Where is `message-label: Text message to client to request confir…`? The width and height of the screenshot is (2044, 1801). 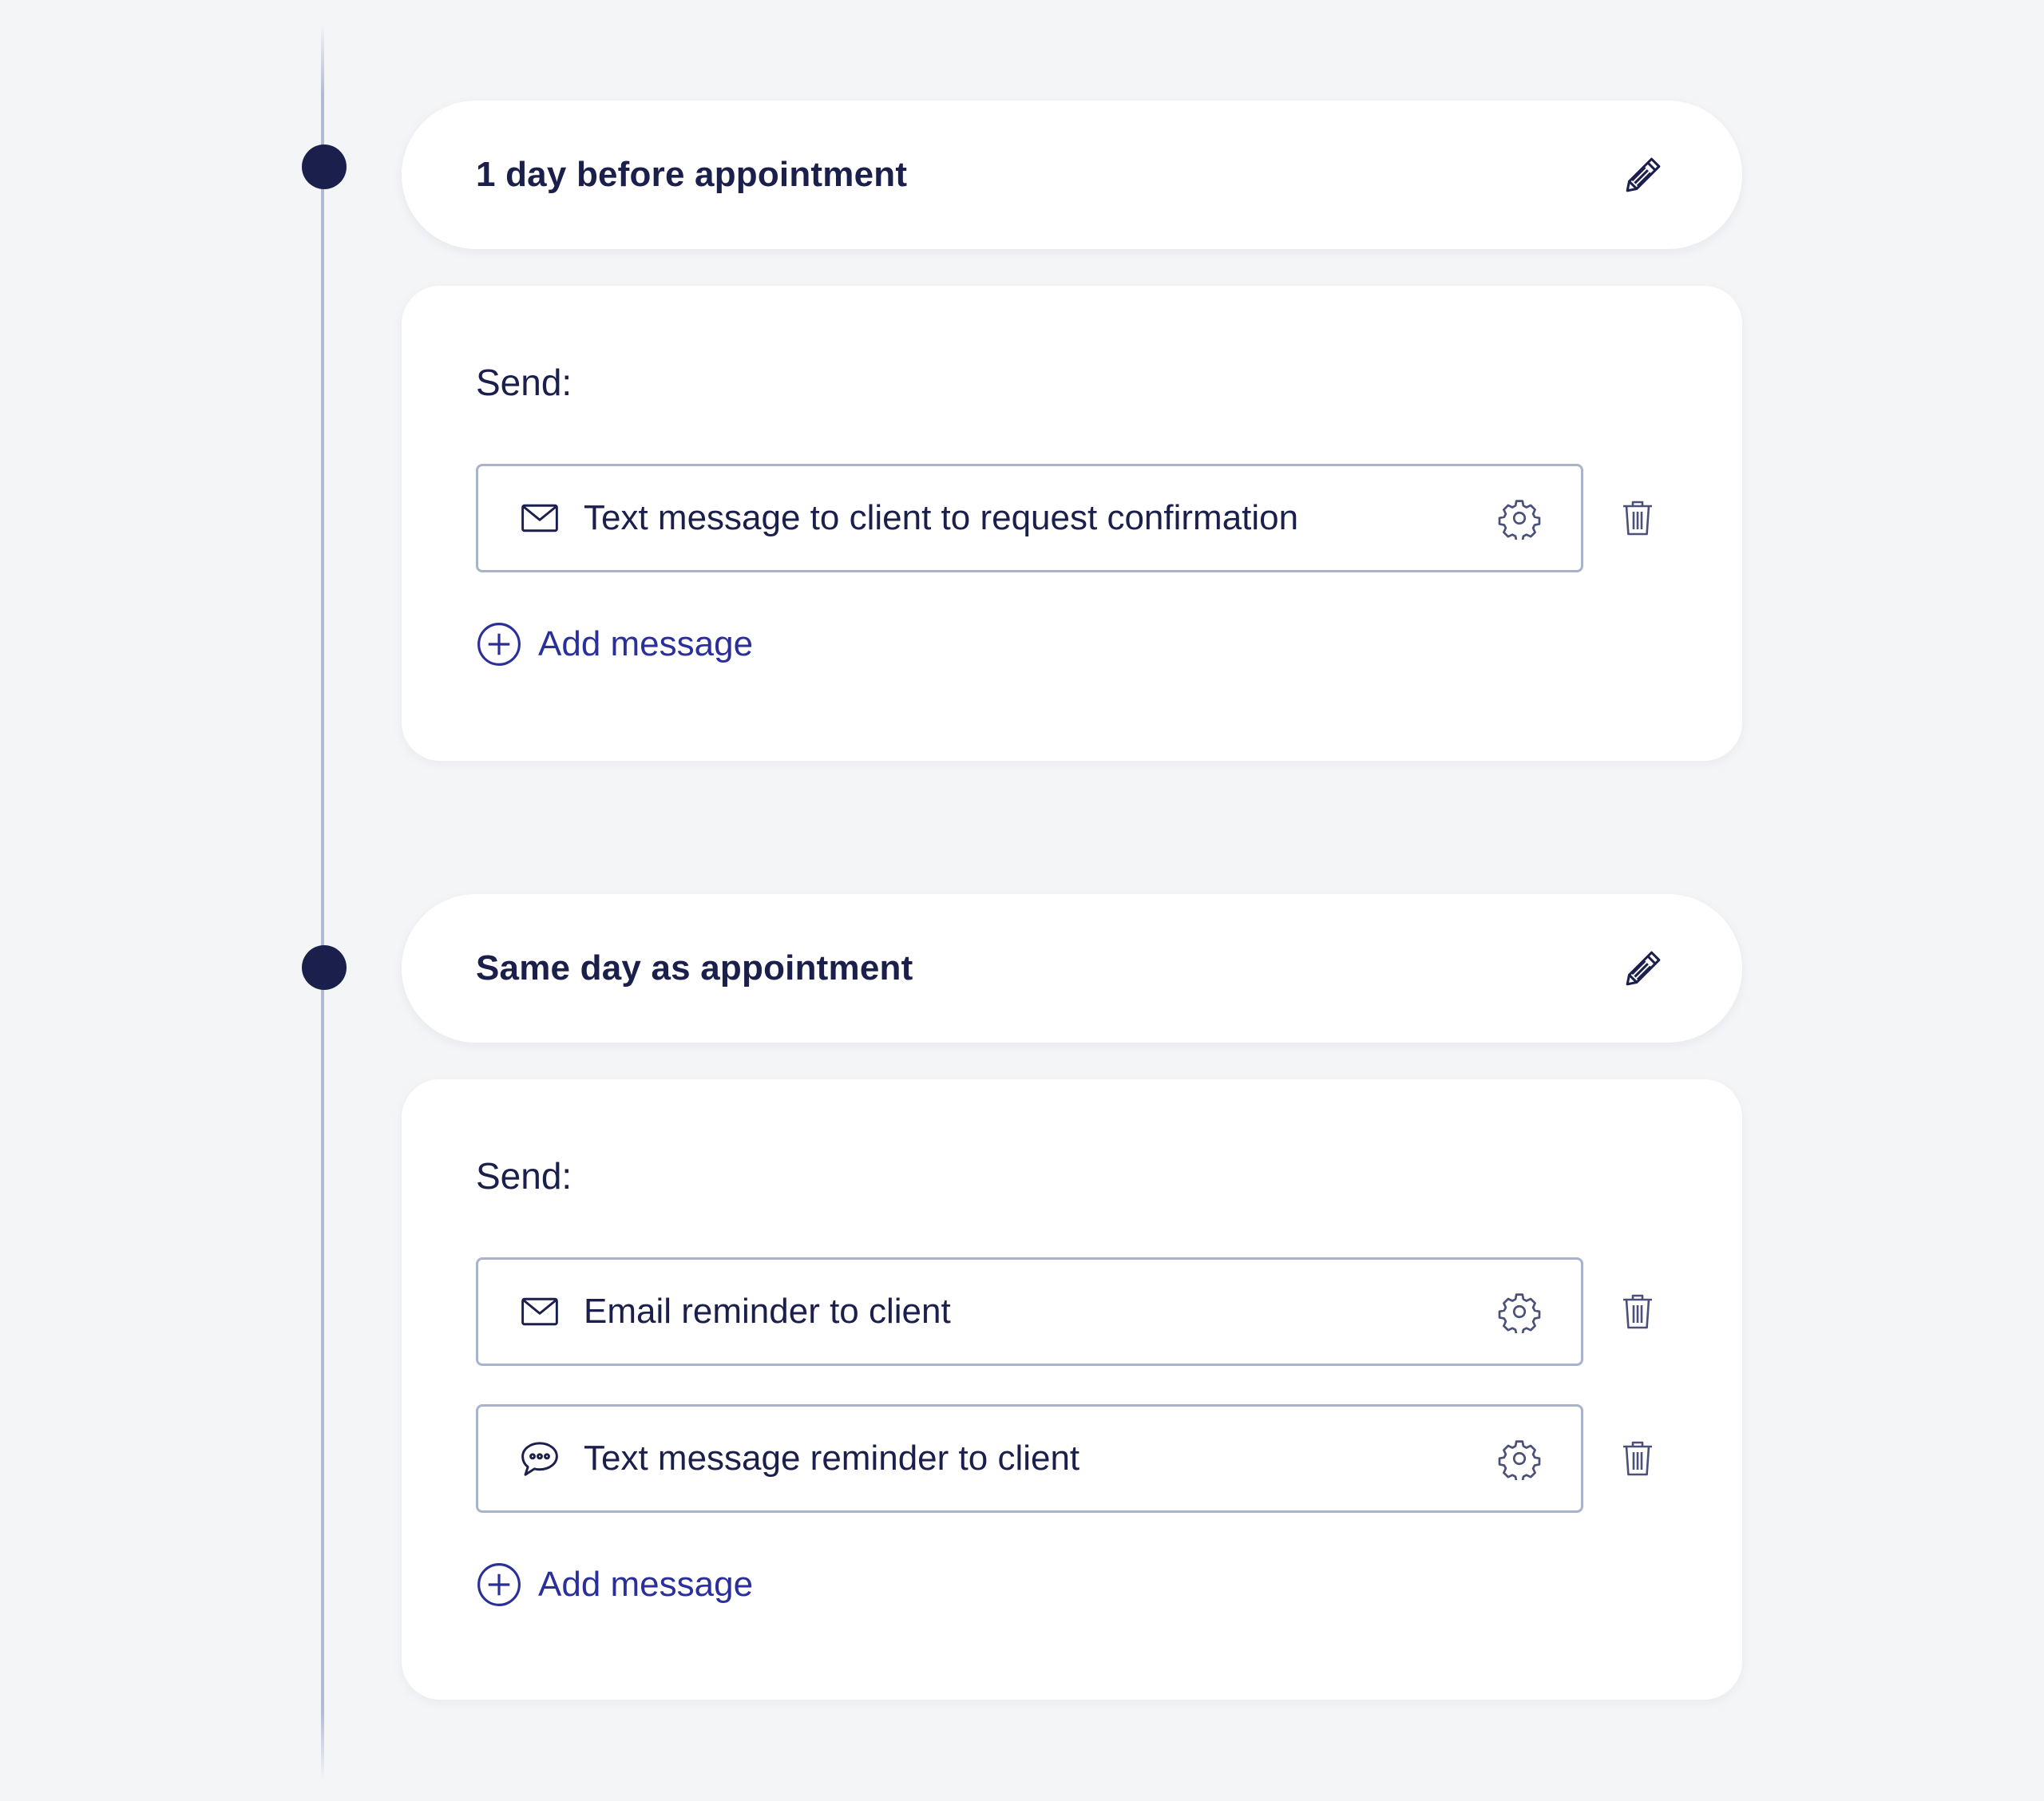
message-label: Text message to client to request confir… is located at coordinates (941, 517).